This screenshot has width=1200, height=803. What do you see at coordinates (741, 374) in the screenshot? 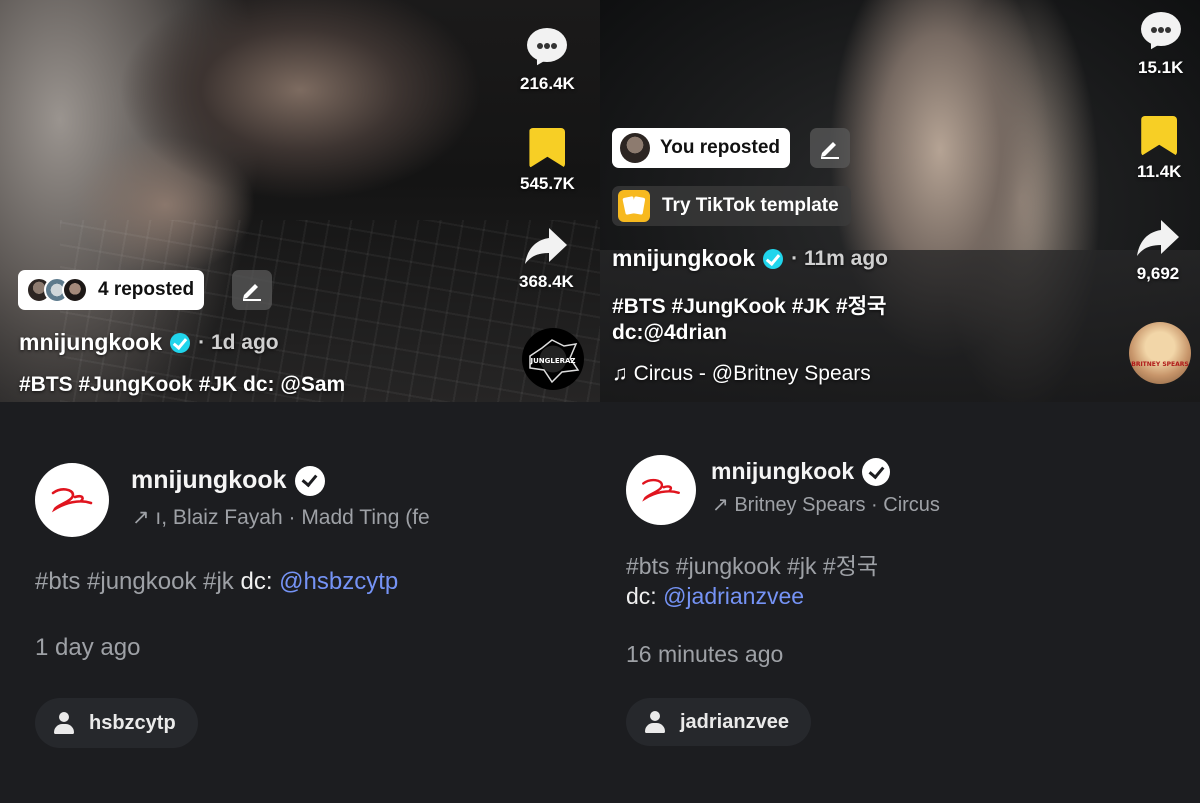
I see `music-title: ♫ Circus - @Britney Spears` at bounding box center [741, 374].